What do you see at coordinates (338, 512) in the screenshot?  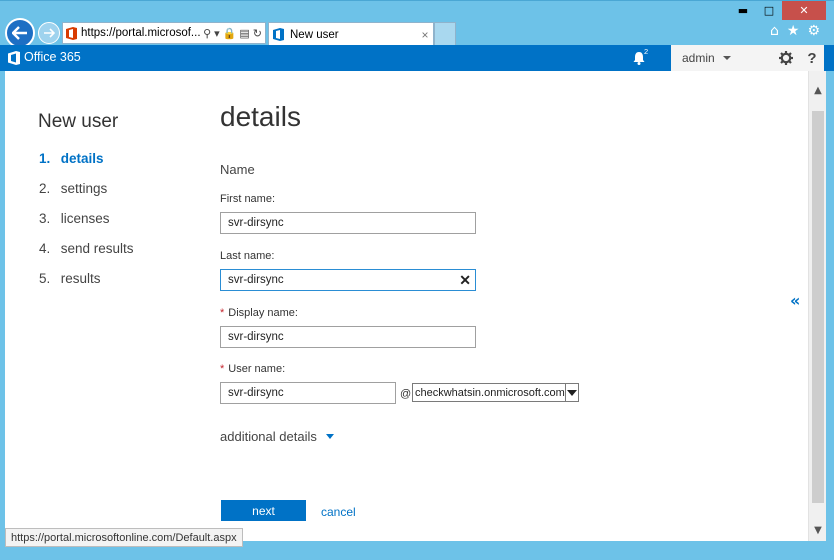 I see `cancel-link: cancel` at bounding box center [338, 512].